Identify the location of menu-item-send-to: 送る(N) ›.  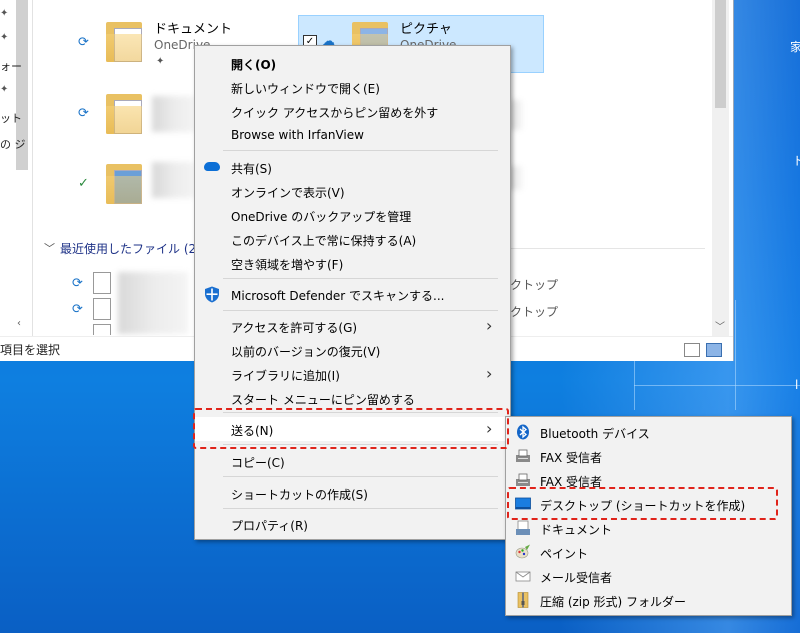
(352, 429).